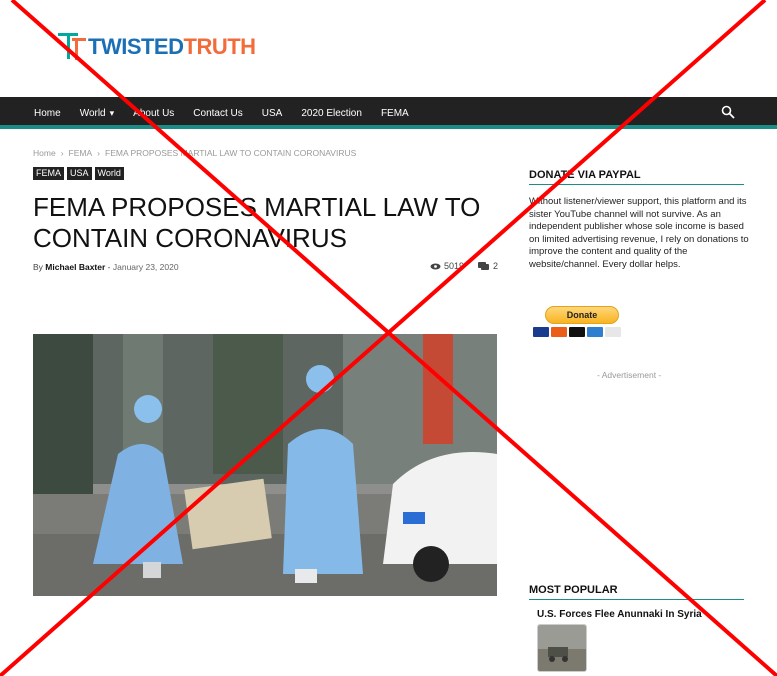  Describe the element at coordinates (44, 153) in the screenshot. I see `breadcrumb-home: Home` at that location.